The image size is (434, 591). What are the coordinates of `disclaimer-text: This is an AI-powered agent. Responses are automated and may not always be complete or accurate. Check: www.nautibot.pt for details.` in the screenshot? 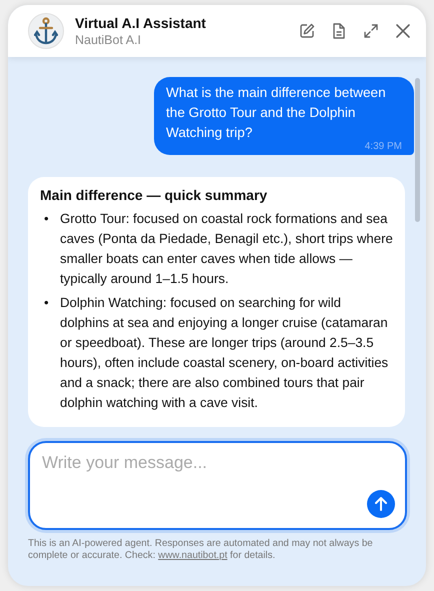 It's located at (201, 550).